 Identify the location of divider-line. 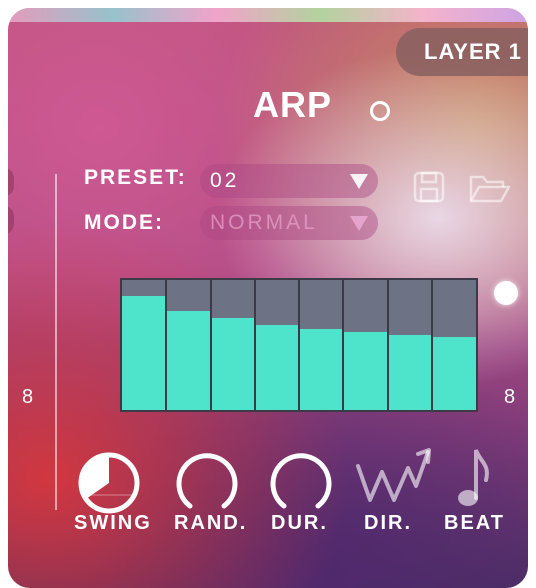
(56, 342).